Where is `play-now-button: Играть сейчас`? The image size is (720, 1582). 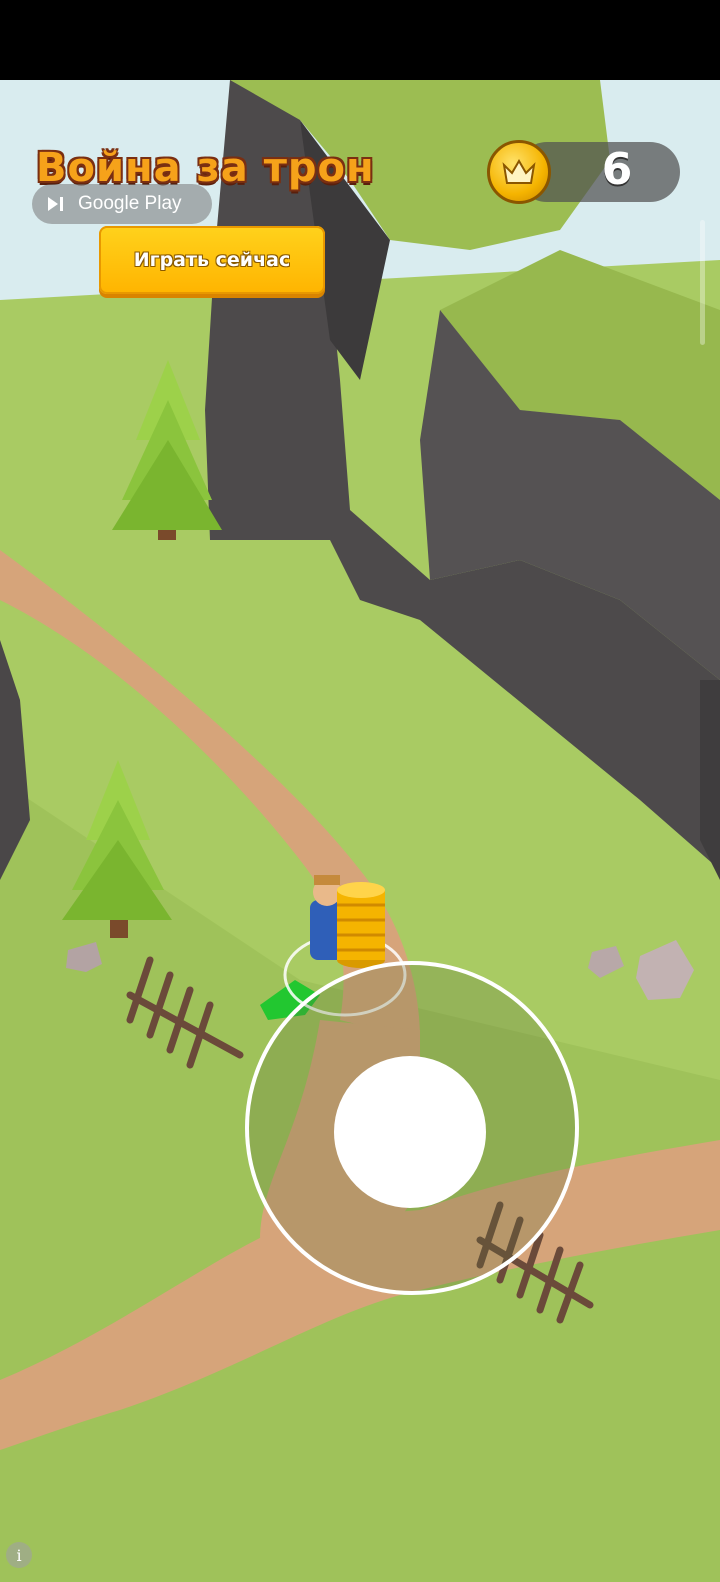
play-now-button: Играть сейчас is located at coordinates (212, 260).